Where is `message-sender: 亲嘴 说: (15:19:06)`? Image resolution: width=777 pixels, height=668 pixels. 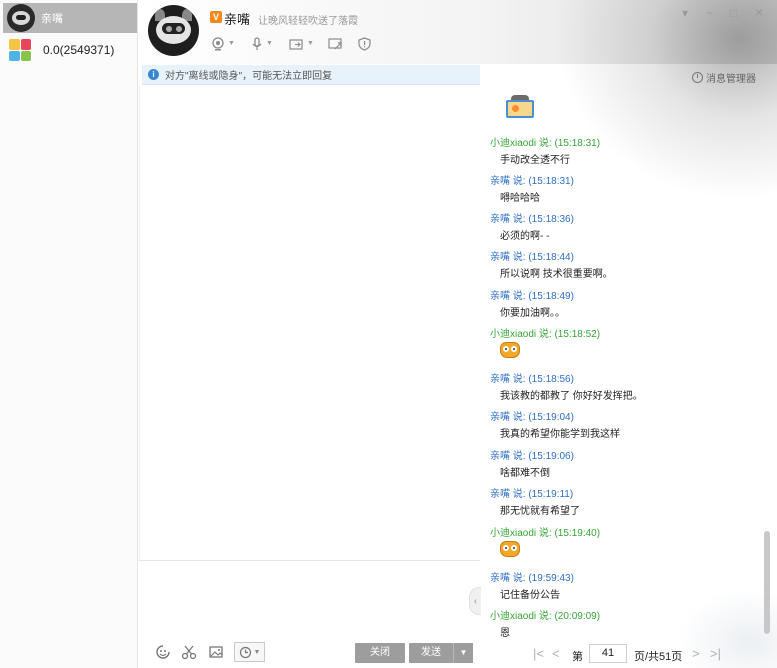 message-sender: 亲嘴 说: (15:19:06) is located at coordinates (532, 456).